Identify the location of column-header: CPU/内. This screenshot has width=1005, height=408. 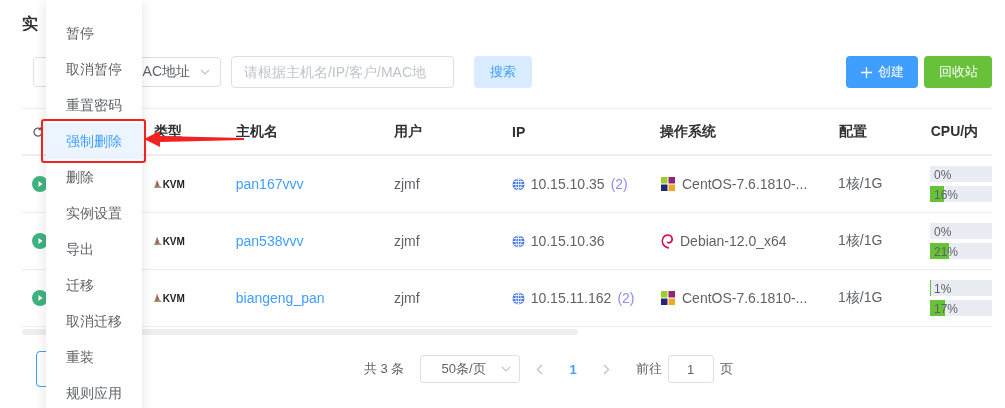
(954, 131).